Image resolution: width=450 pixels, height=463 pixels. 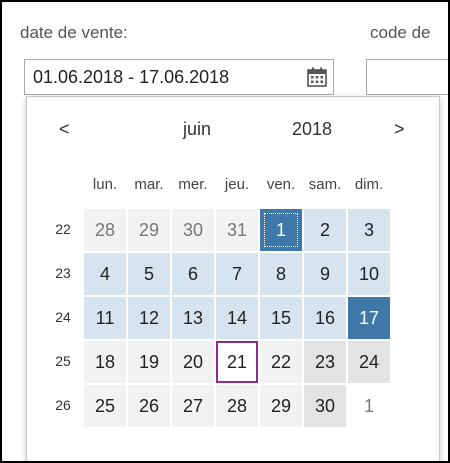 I want to click on week-number: 22, so click(x=63, y=229).